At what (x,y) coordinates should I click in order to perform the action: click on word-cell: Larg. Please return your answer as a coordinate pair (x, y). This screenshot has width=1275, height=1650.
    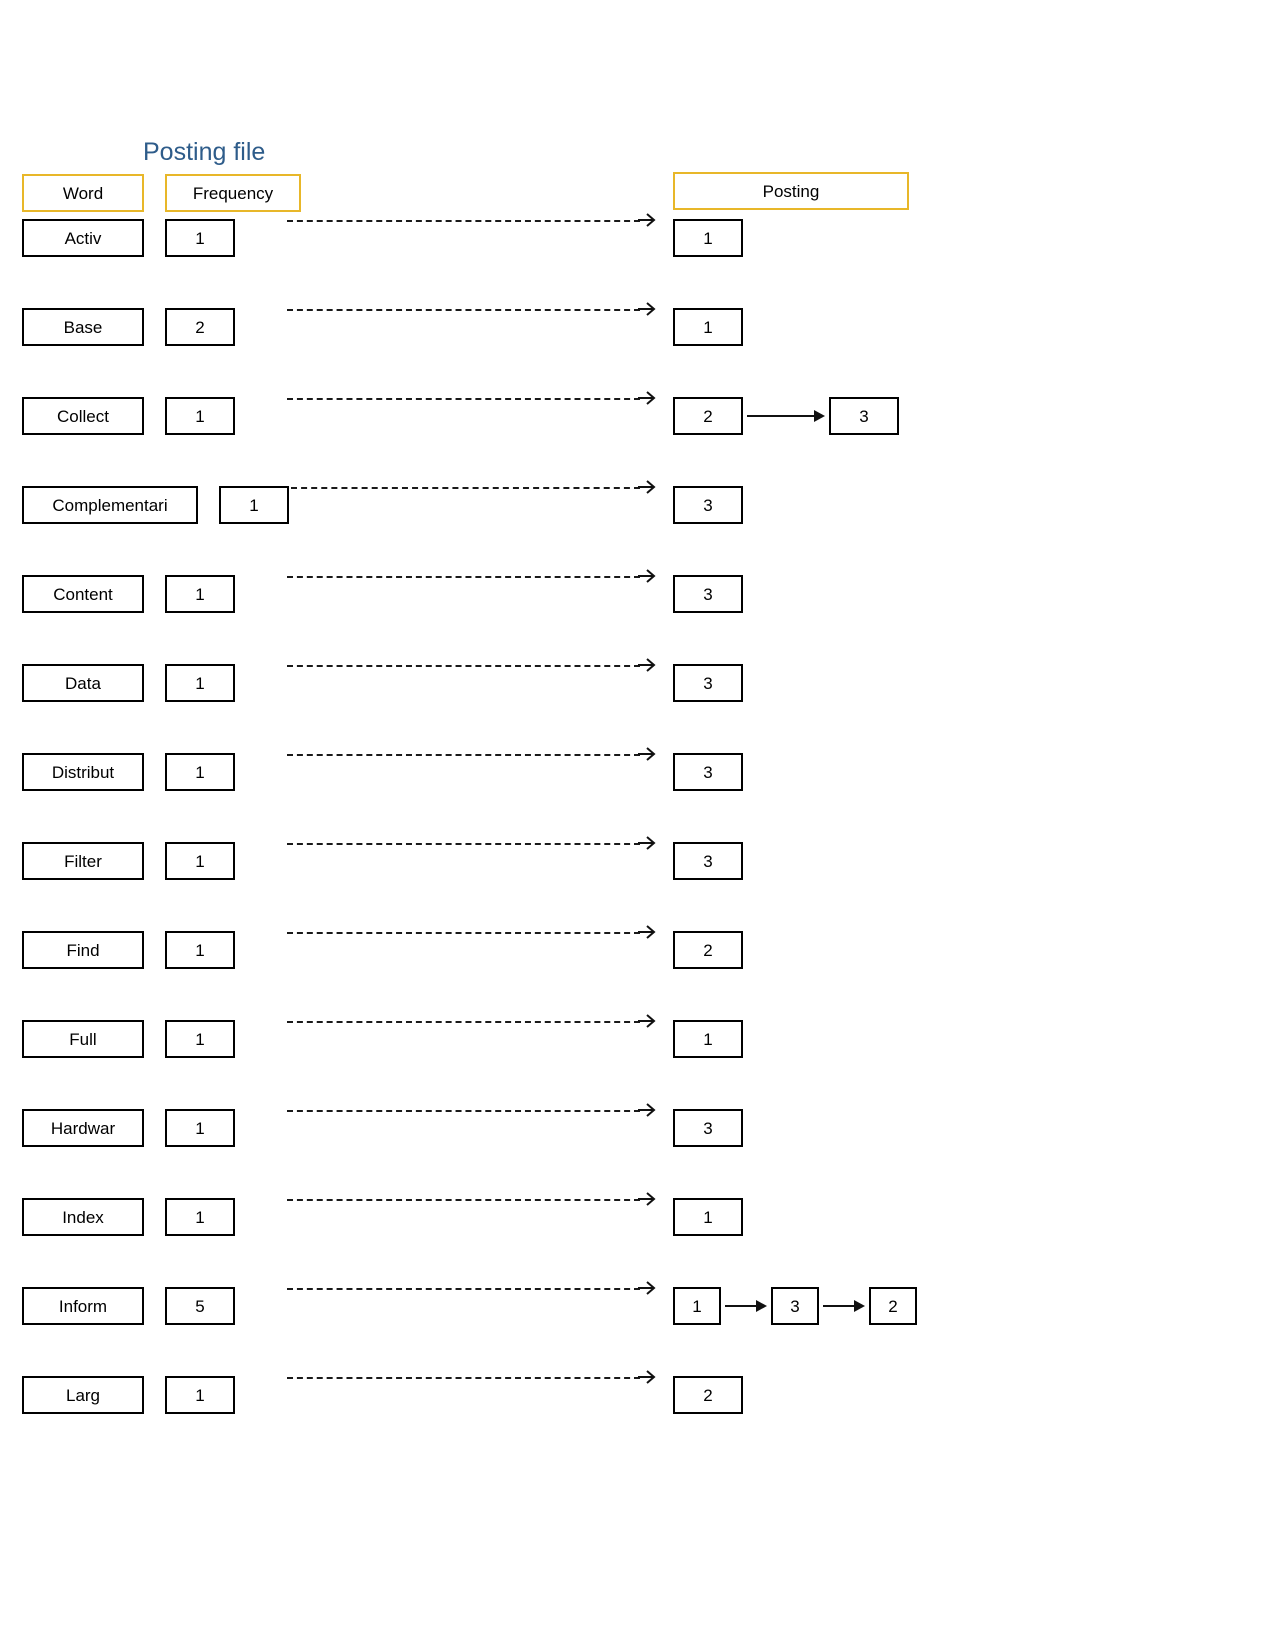
    Looking at the image, I should click on (83, 1395).